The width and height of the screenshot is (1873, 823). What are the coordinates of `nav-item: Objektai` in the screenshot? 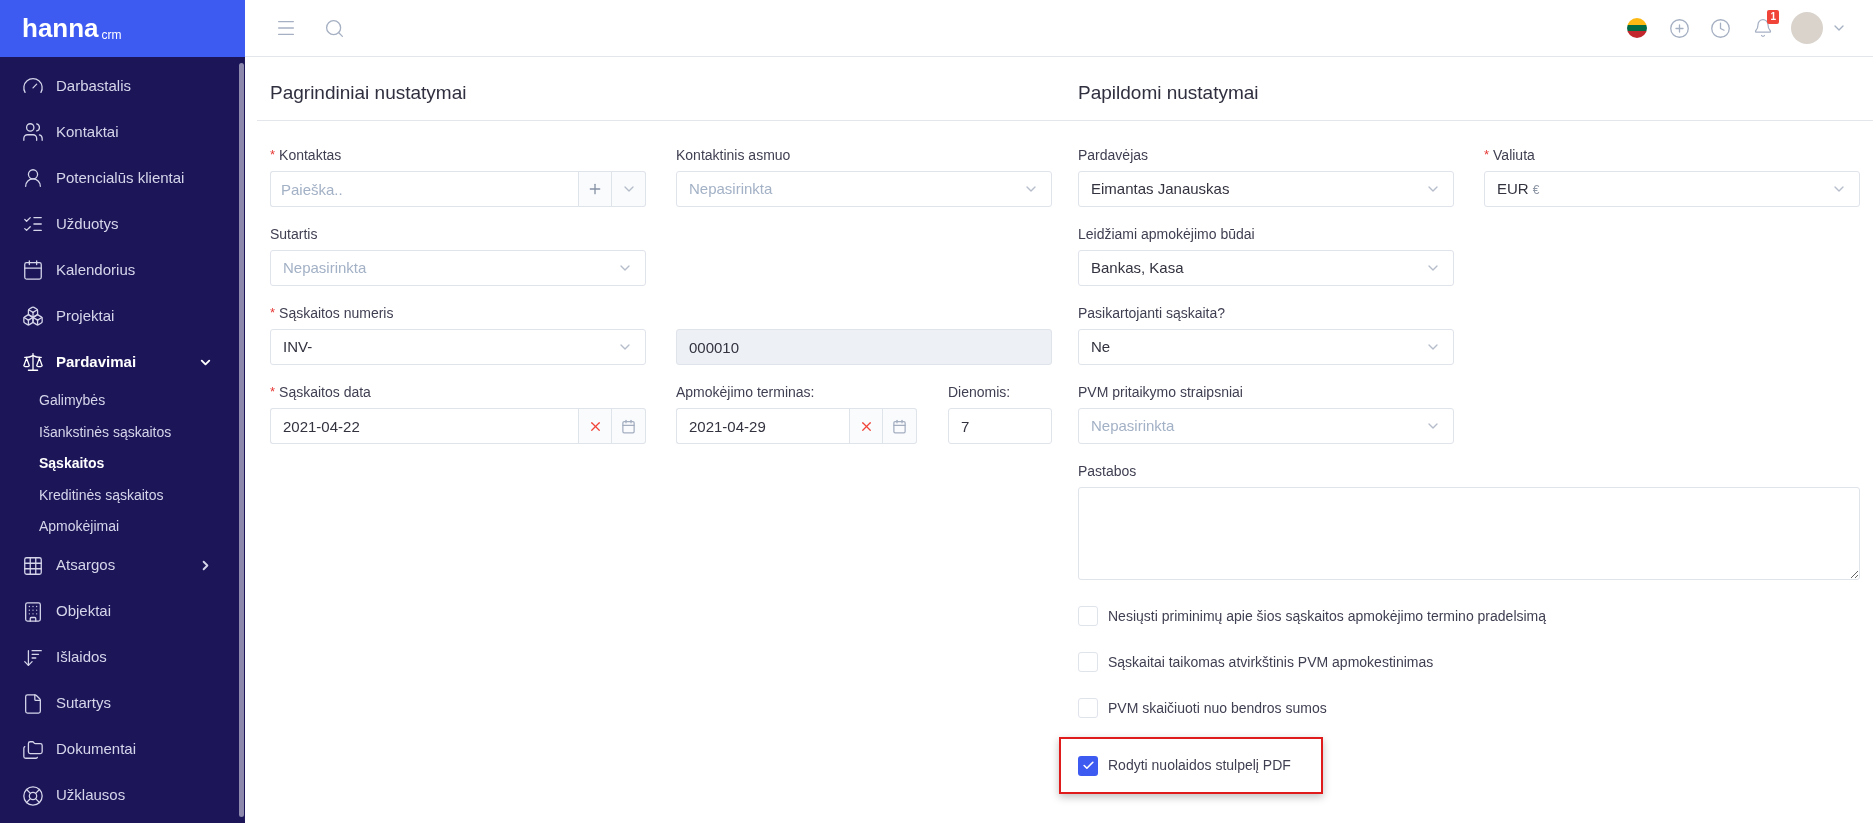 It's located at (118, 611).